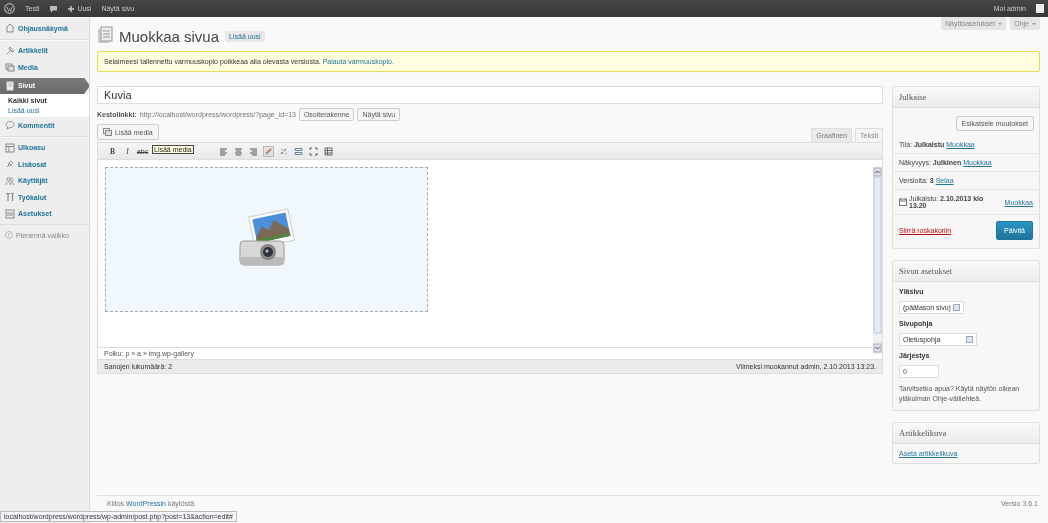 The image size is (1048, 523). Describe the element at coordinates (105, 35) in the screenshot. I see `pages-icon` at that location.